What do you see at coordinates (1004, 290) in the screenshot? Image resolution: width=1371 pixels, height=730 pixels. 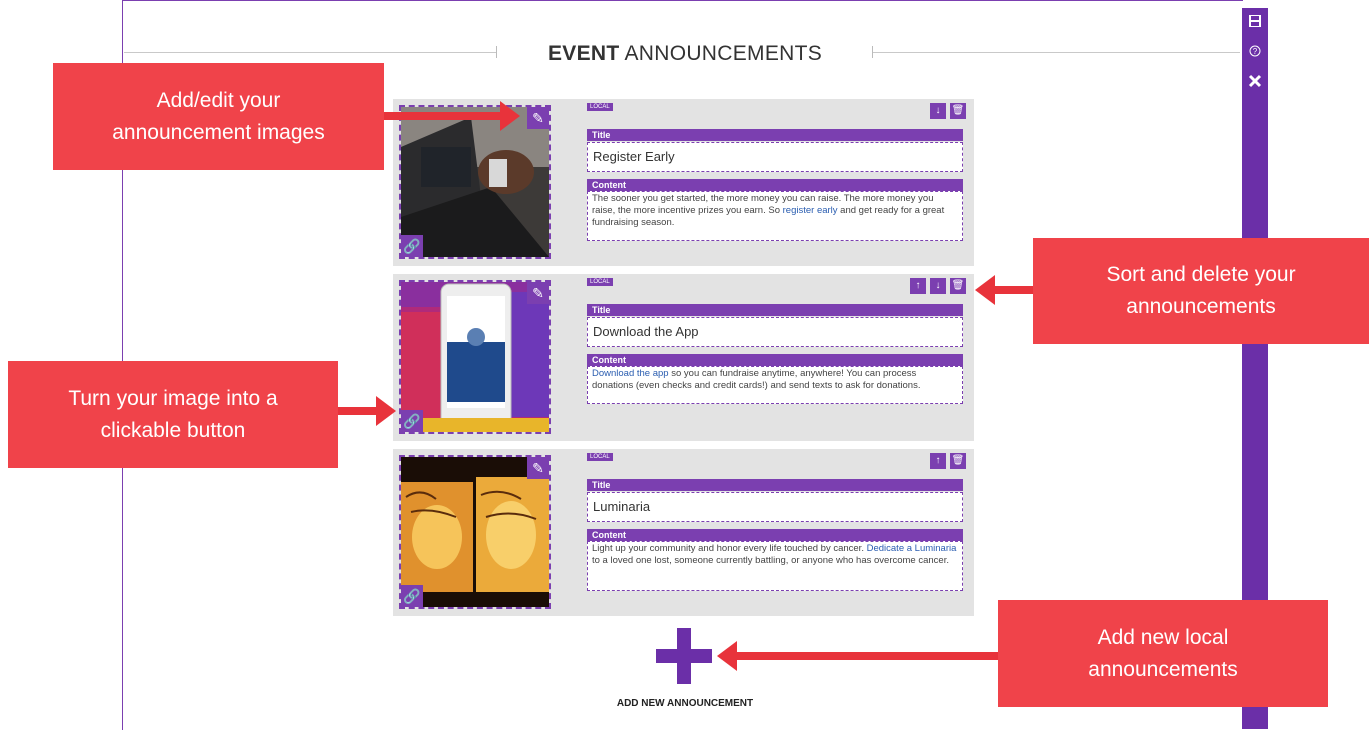 I see `callout-arrow-sort` at bounding box center [1004, 290].